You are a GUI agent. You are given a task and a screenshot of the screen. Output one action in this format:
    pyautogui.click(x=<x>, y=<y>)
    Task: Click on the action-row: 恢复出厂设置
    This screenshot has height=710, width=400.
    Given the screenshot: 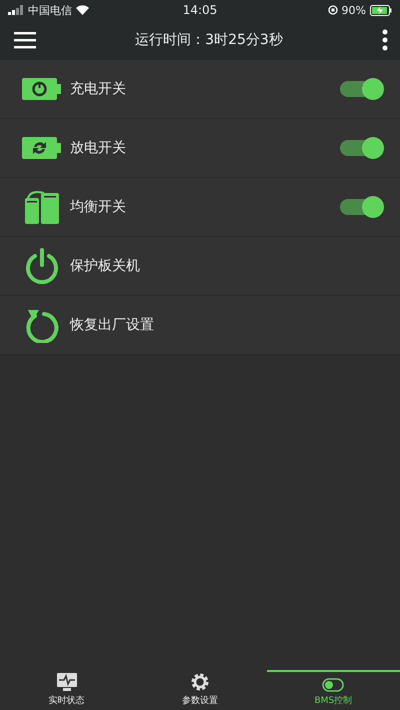 What is the action you would take?
    pyautogui.click(x=200, y=325)
    